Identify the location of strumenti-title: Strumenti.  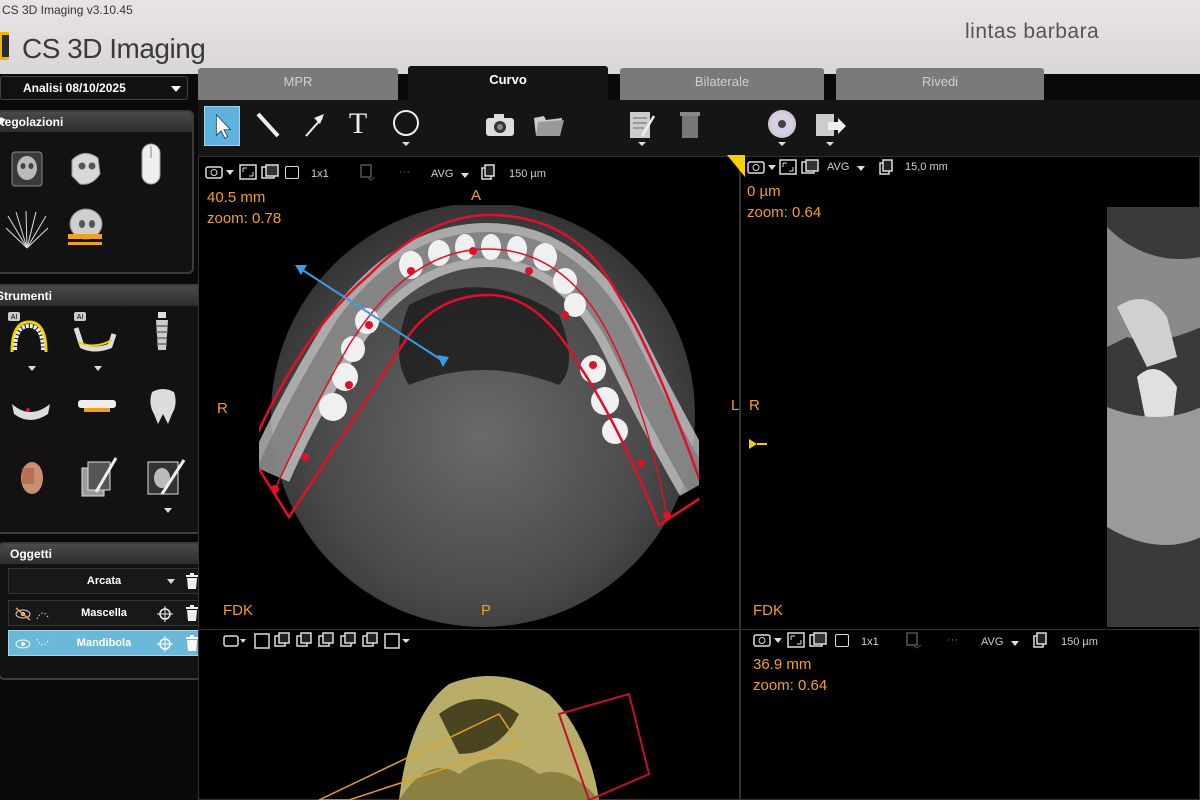
(26, 296).